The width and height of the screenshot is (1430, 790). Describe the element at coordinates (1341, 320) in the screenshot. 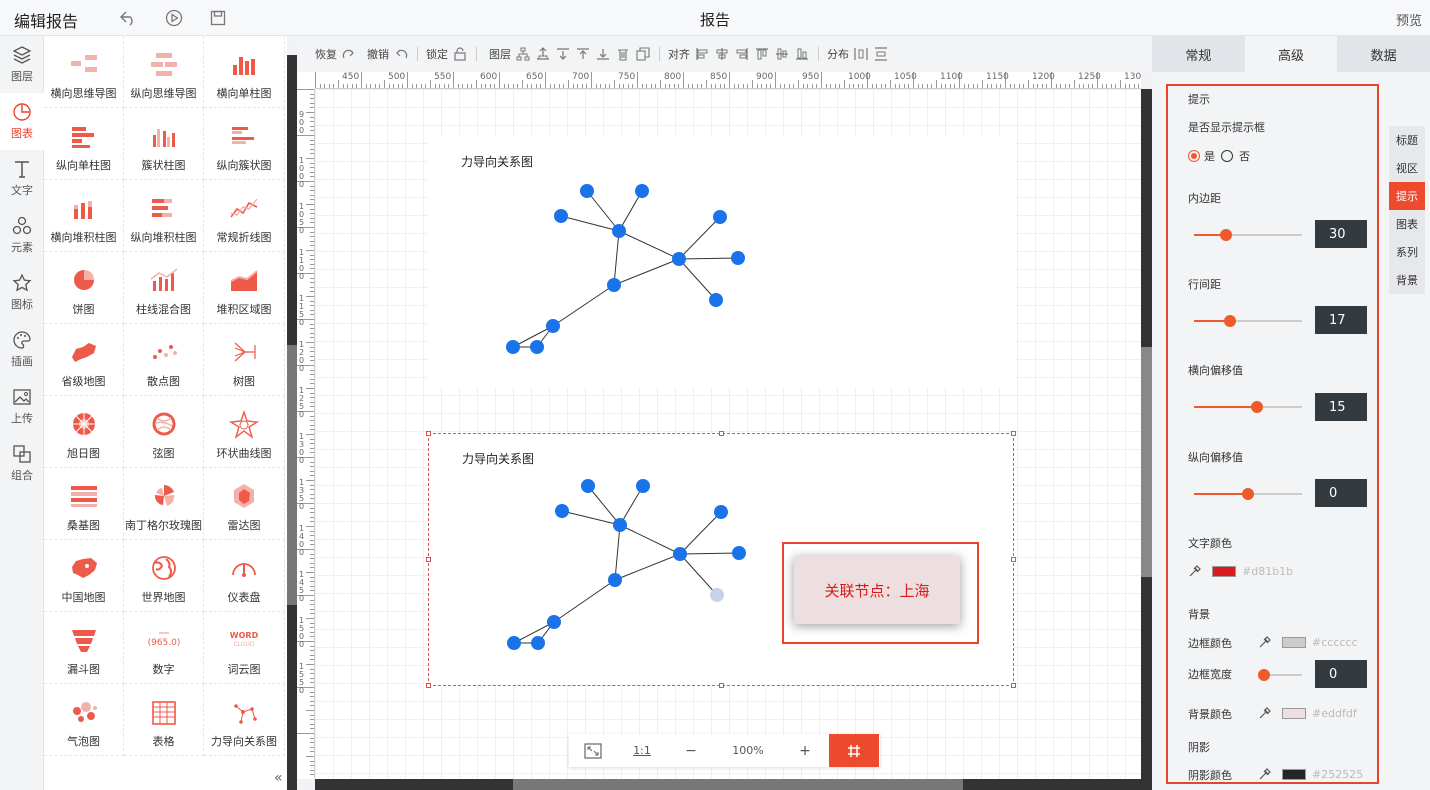

I see `line-height-input: 17` at that location.